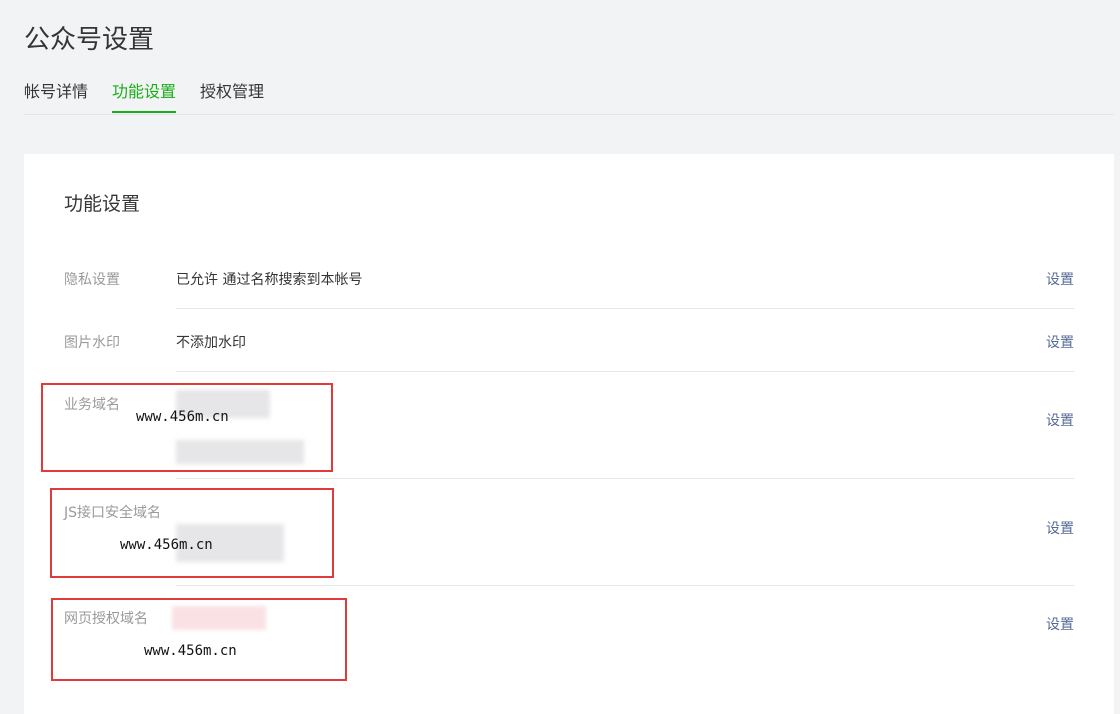 The width and height of the screenshot is (1120, 714). I want to click on tab-authorization-management: 授权管理, so click(232, 94).